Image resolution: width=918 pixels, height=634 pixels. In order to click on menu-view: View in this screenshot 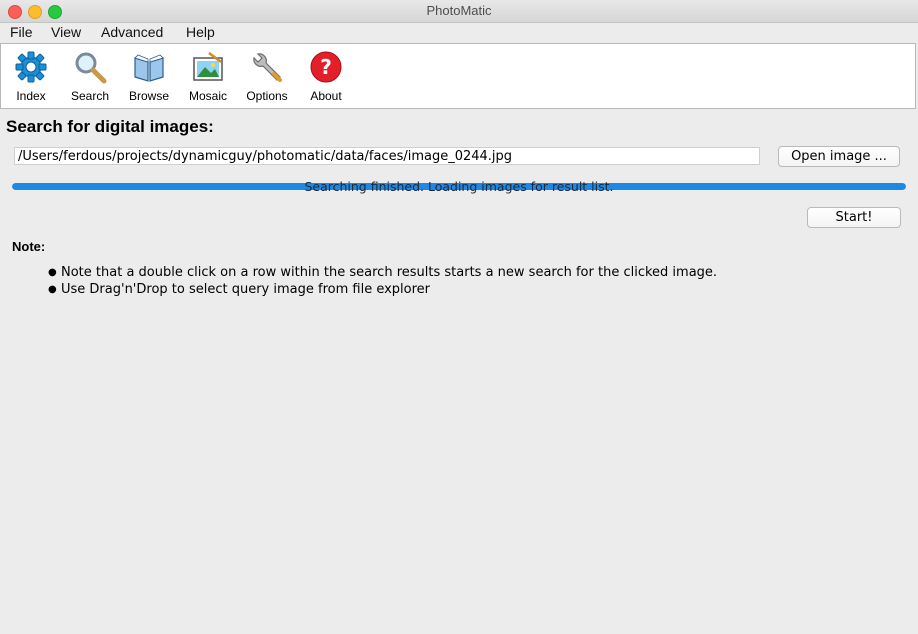, I will do `click(66, 32)`.